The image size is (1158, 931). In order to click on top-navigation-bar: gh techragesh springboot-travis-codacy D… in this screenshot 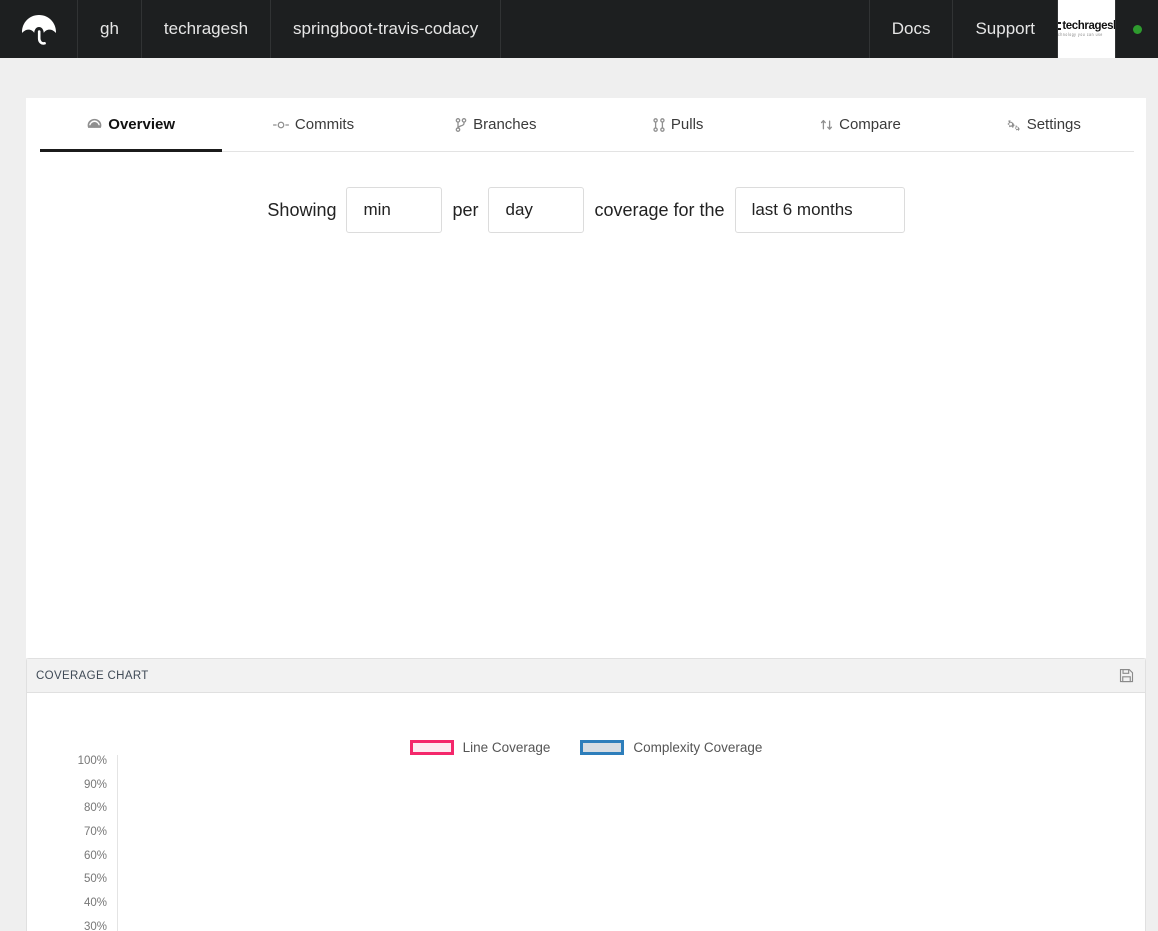, I will do `click(579, 29)`.